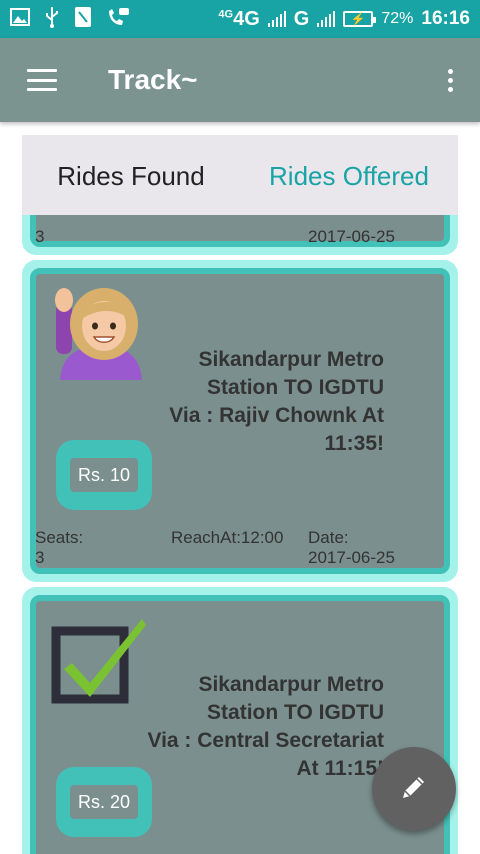  Describe the element at coordinates (52, 19) in the screenshot. I see `usb-icon` at that location.